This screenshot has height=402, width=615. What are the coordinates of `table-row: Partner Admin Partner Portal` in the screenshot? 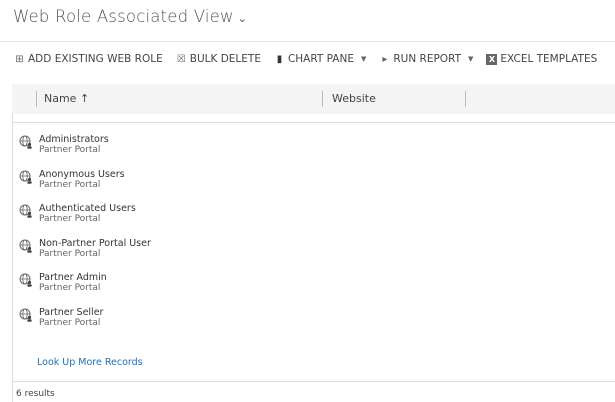 It's located at (63, 282).